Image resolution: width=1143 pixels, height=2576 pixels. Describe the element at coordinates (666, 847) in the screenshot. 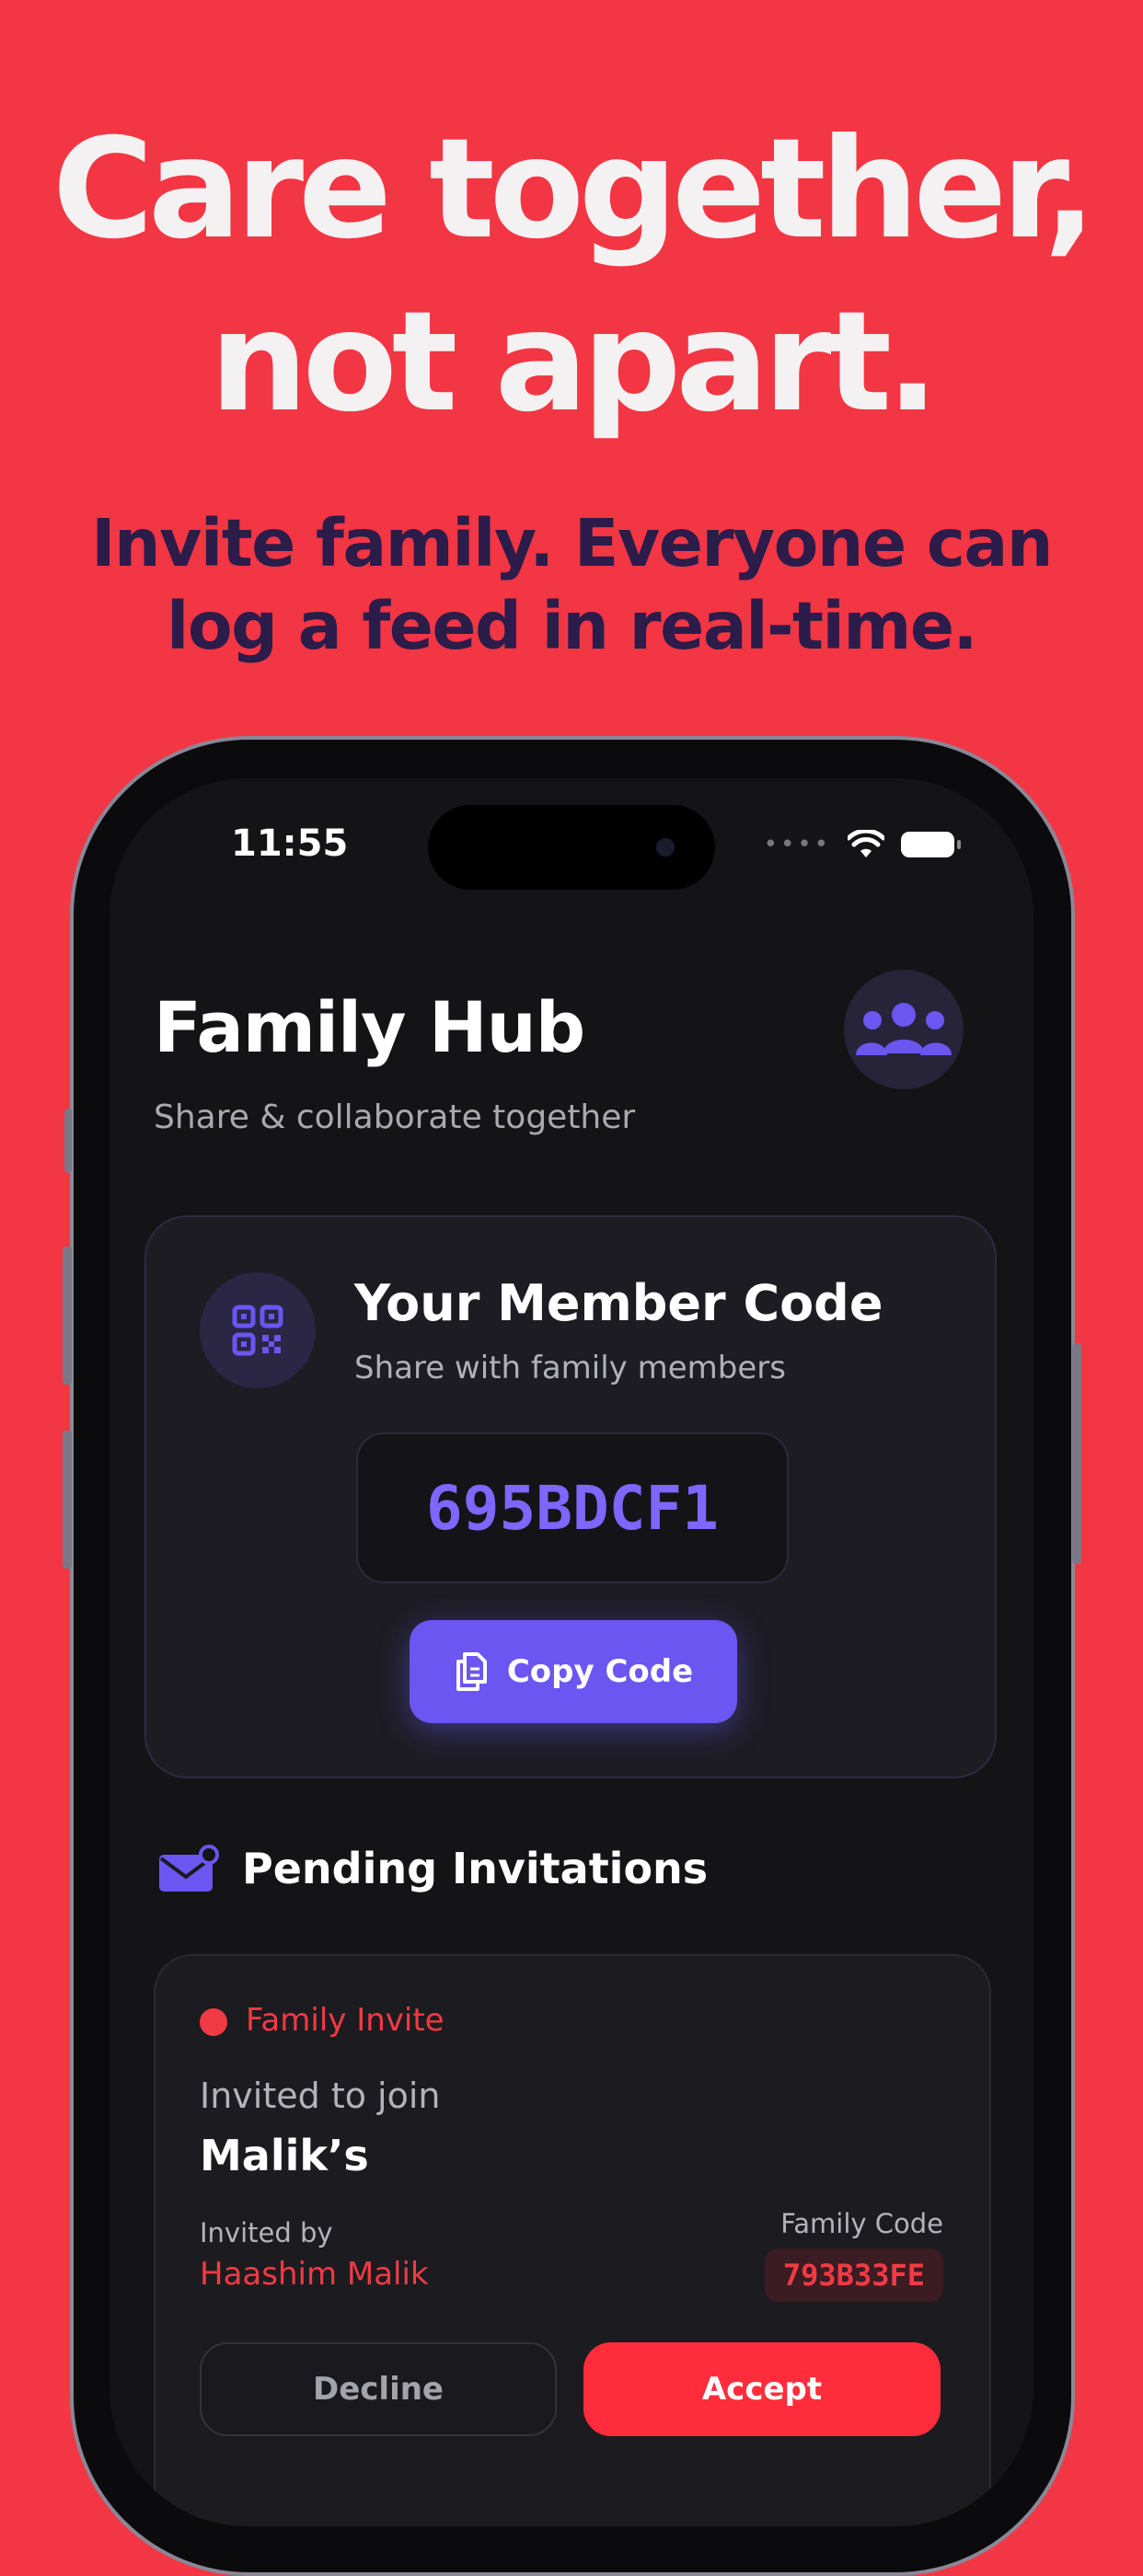

I see `camera-icon` at that location.